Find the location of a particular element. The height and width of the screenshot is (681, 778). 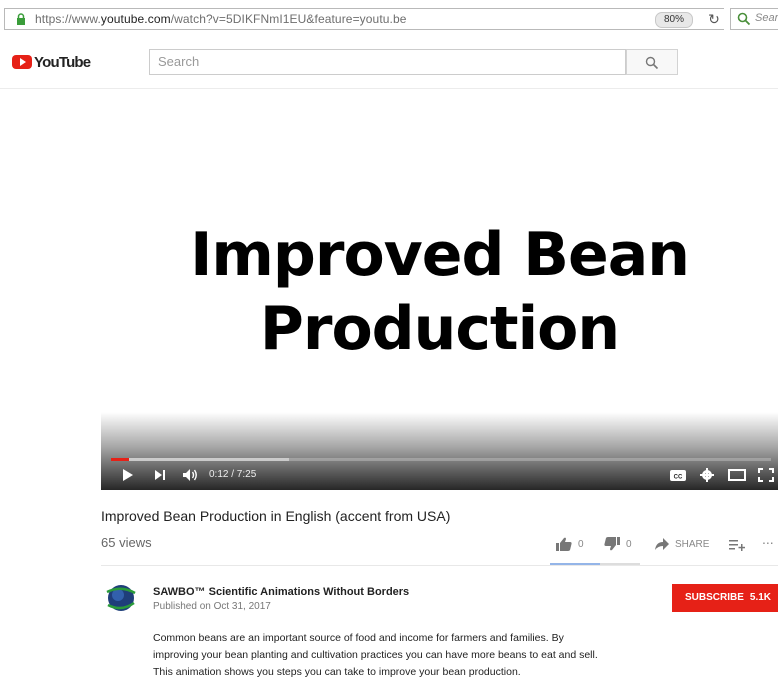

view-count: 65 views is located at coordinates (126, 542).